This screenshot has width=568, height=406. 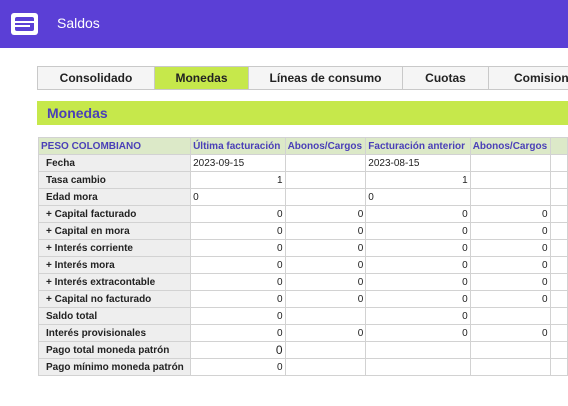 I want to click on table-row: Pago total moneda patrón 0, so click(x=302, y=350).